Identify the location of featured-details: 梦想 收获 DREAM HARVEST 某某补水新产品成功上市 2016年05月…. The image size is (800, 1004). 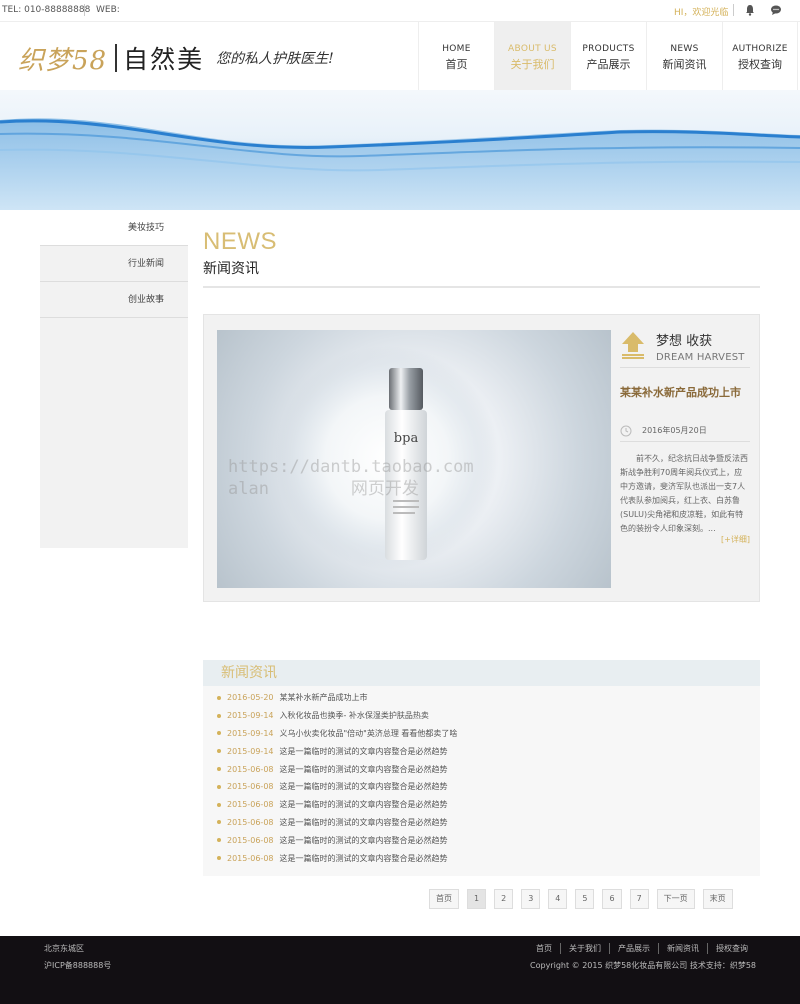
(685, 437).